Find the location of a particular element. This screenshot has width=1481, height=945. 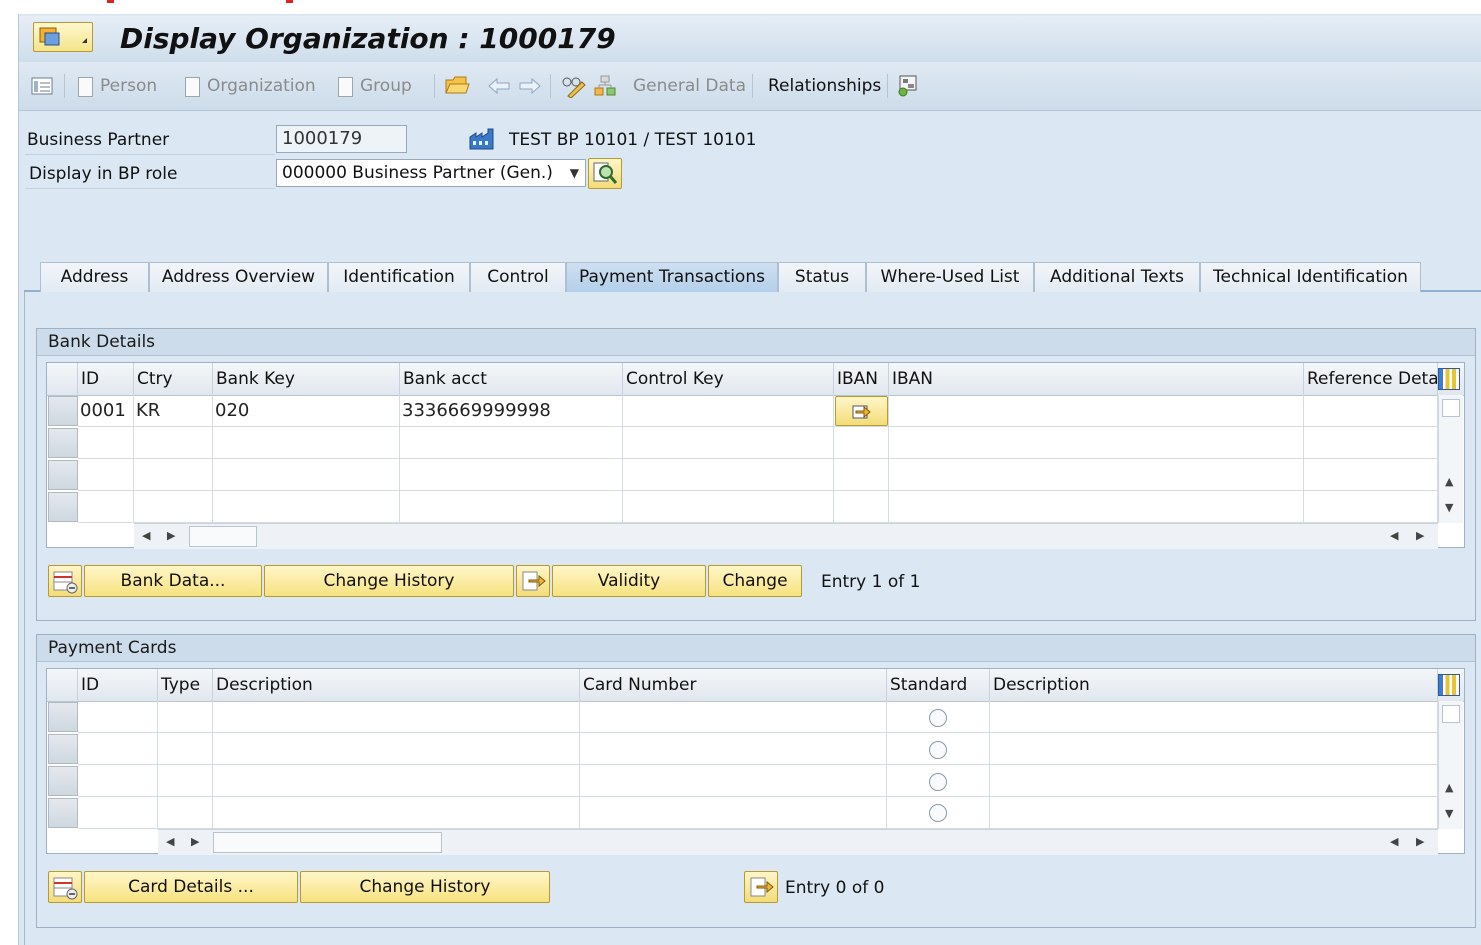

display-change-icon is located at coordinates (573, 88).